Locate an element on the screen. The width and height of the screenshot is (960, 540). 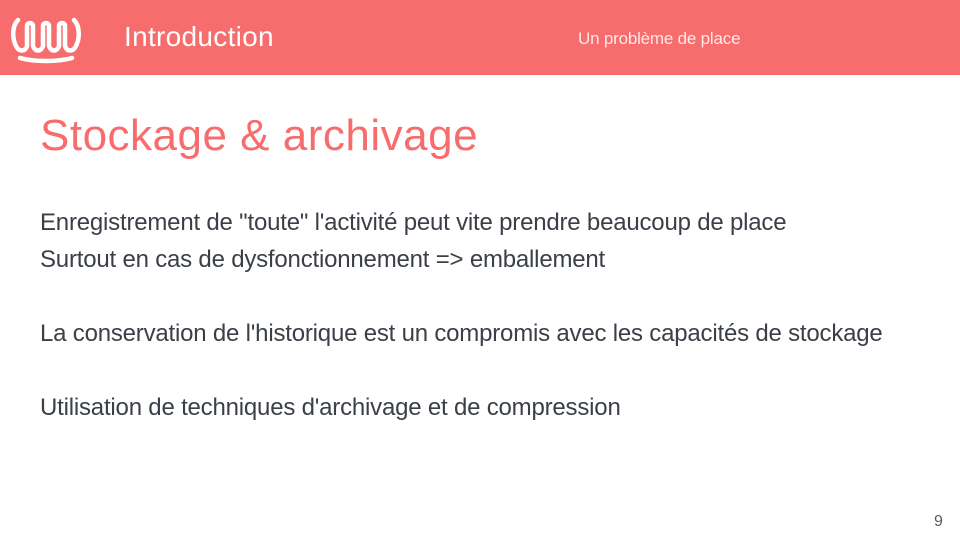
slide-header: Introduction Un problème de place is located at coordinates (480, 37).